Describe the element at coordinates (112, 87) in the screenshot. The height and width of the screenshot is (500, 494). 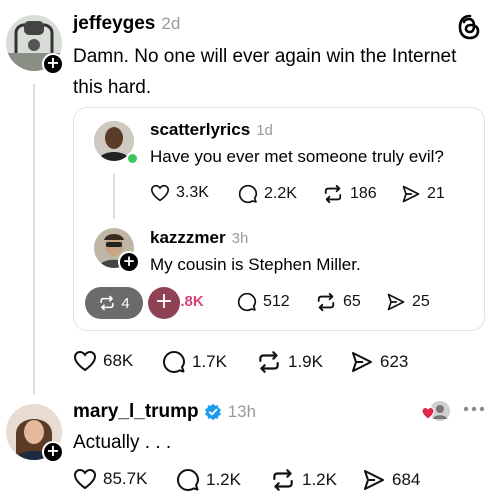
I see `post-text-line: this hard.` at that location.